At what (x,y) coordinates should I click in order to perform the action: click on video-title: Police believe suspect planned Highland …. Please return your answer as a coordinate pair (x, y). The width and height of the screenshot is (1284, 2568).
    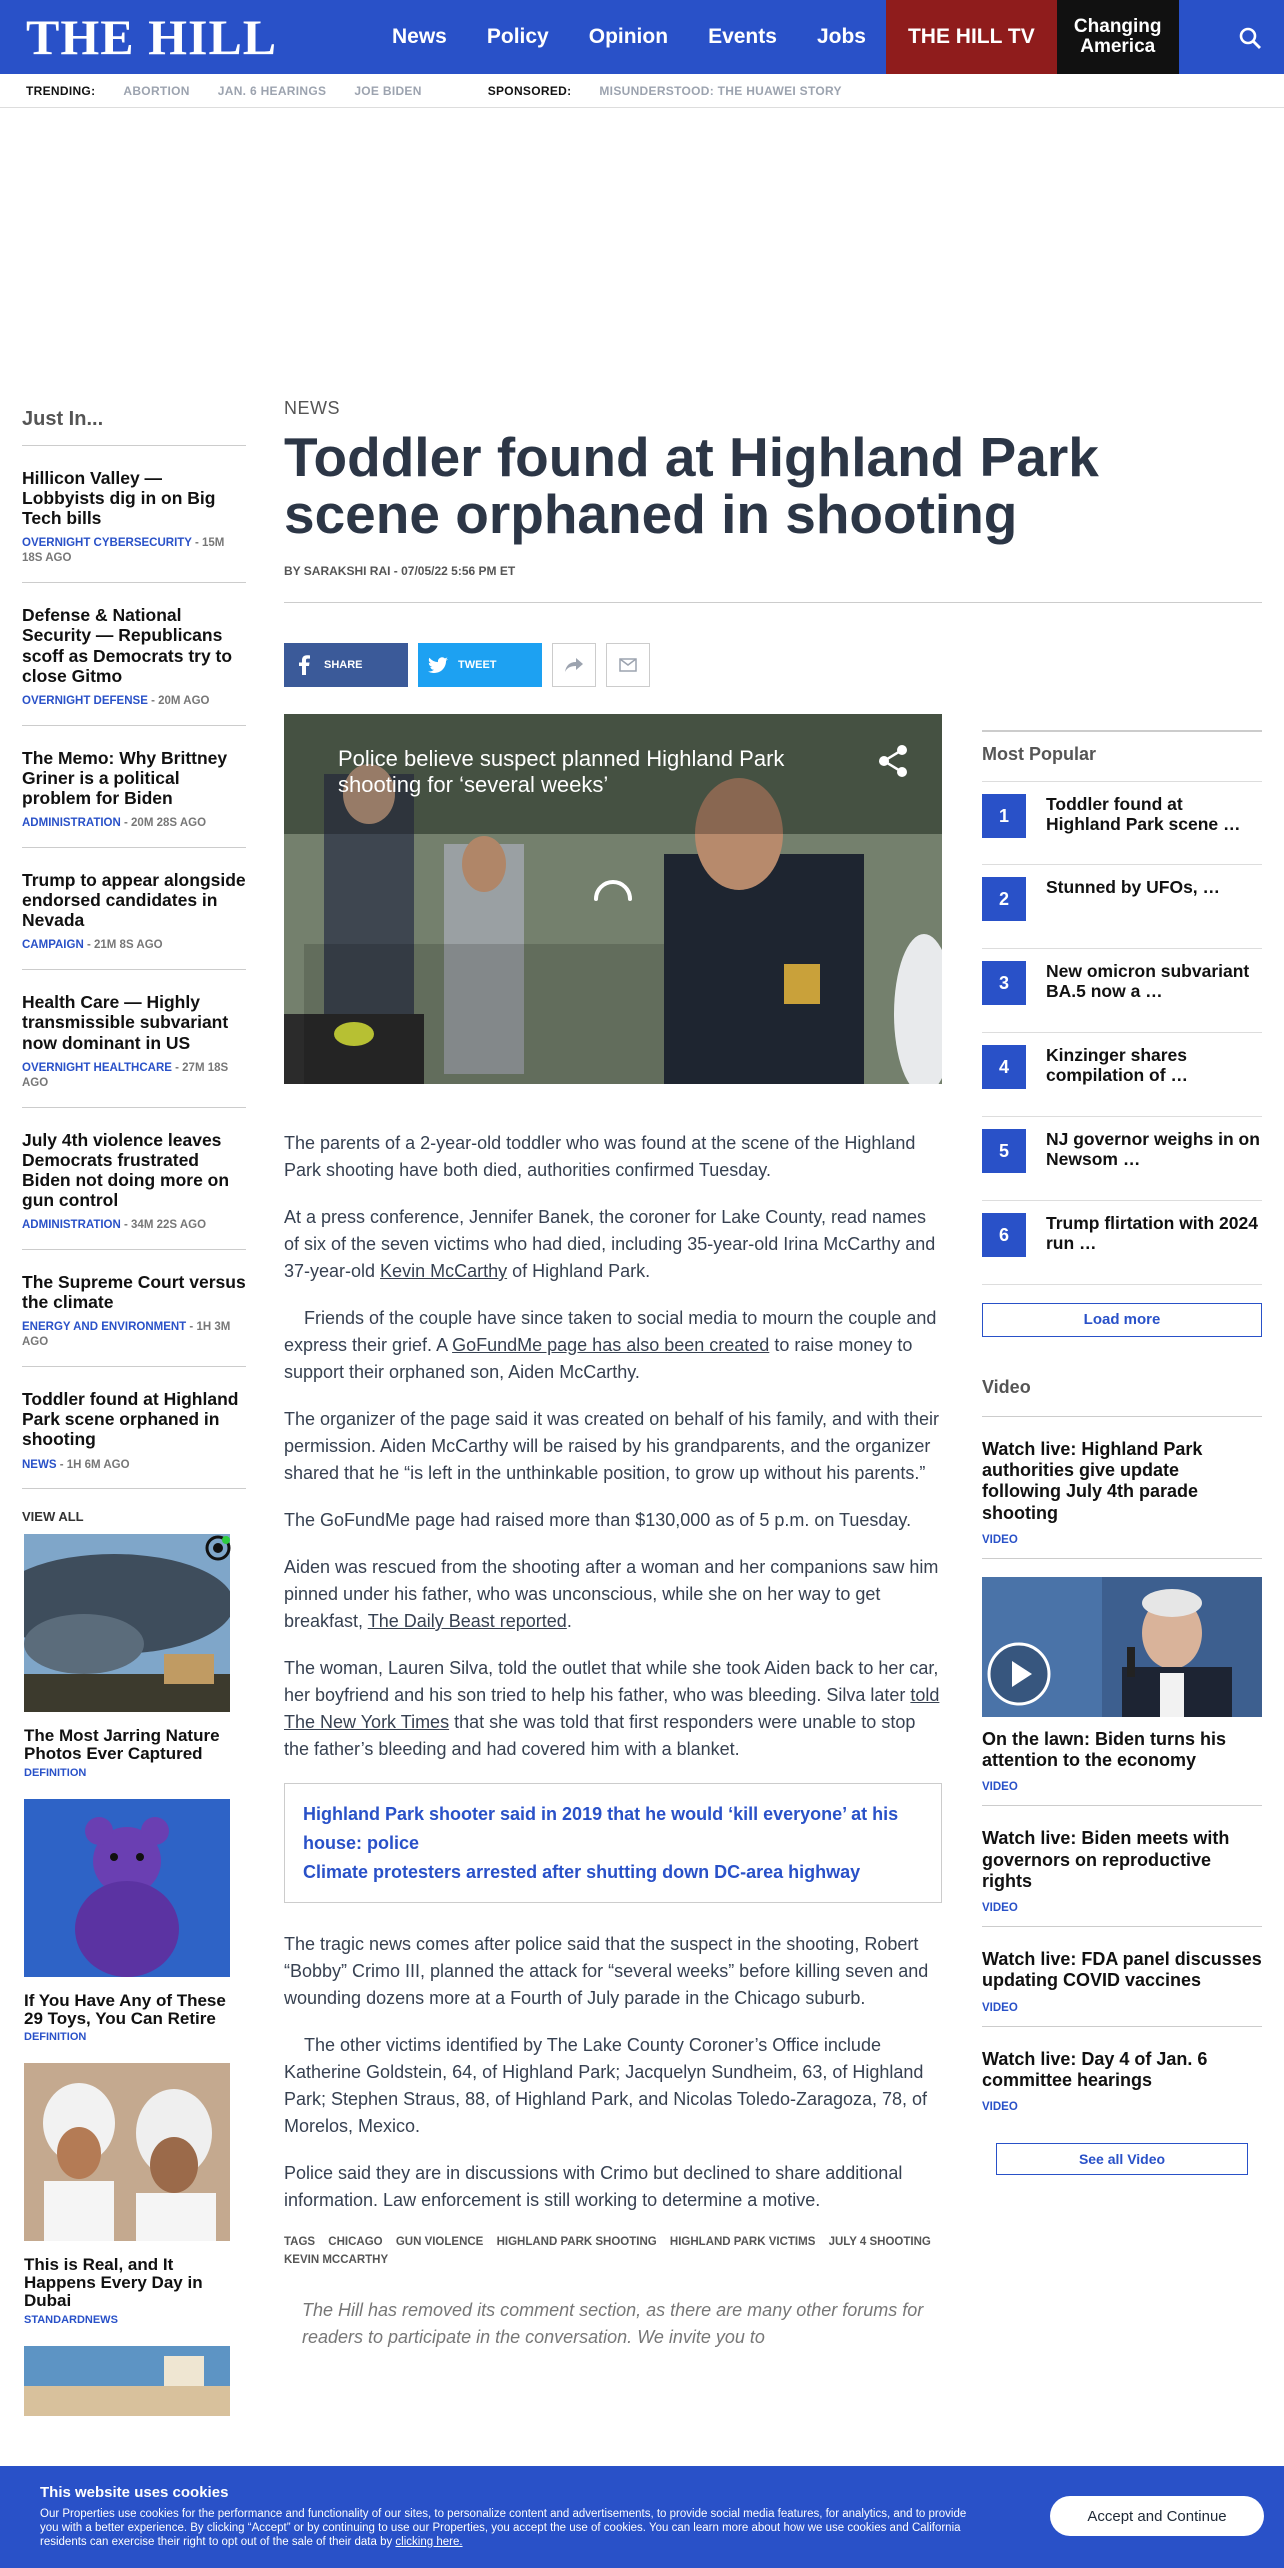
    Looking at the image, I should click on (588, 772).